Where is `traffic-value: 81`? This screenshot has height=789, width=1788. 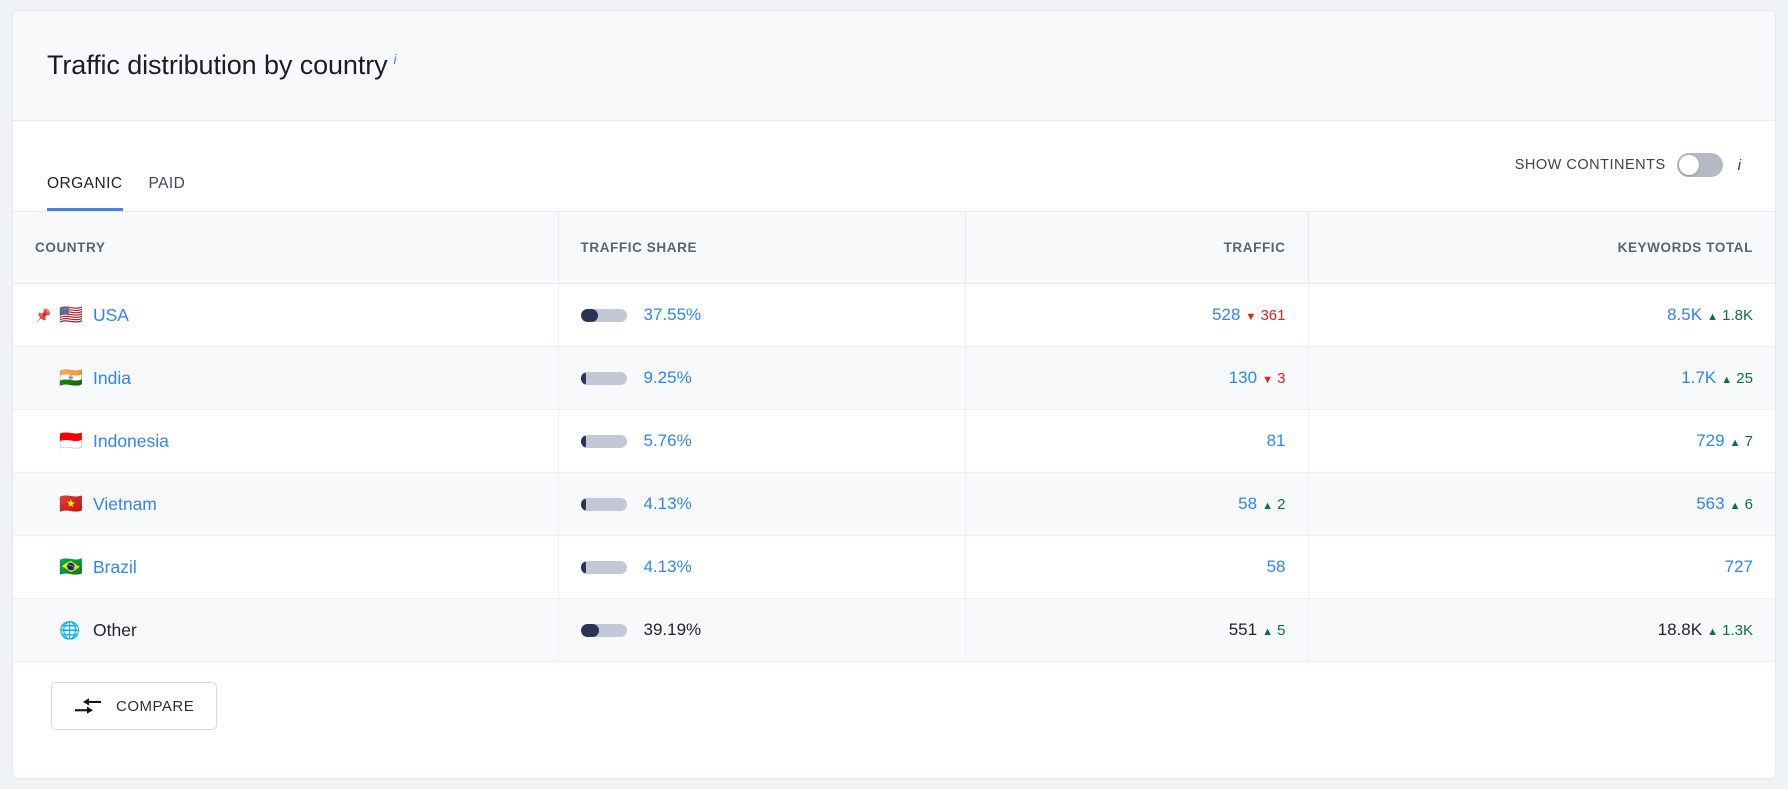 traffic-value: 81 is located at coordinates (1276, 440).